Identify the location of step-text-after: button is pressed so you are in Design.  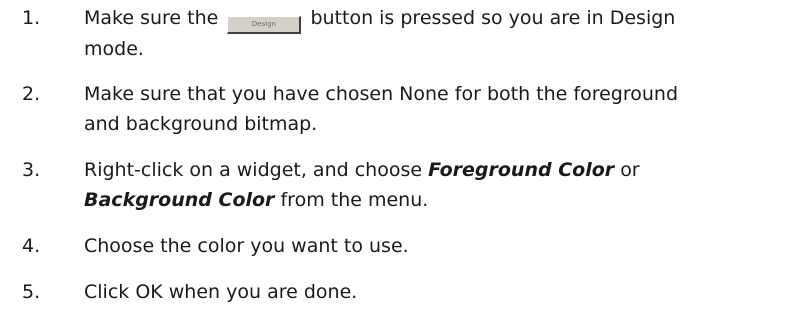
(493, 18).